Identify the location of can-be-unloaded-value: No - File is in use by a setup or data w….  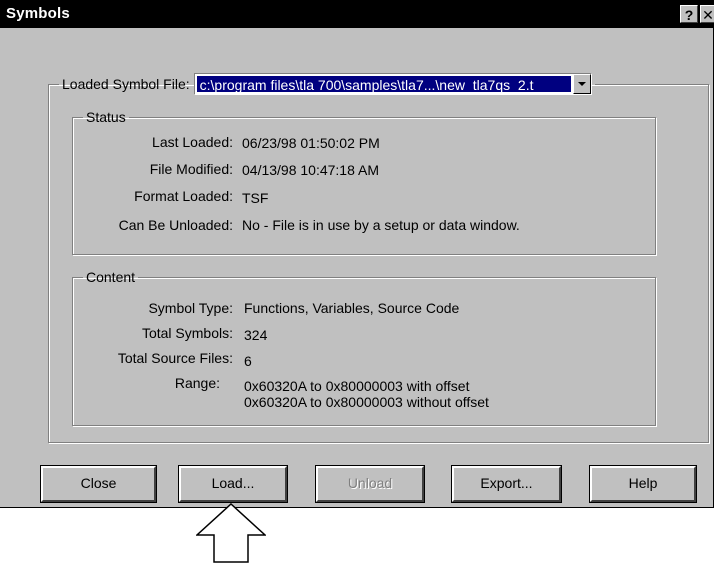
(381, 225).